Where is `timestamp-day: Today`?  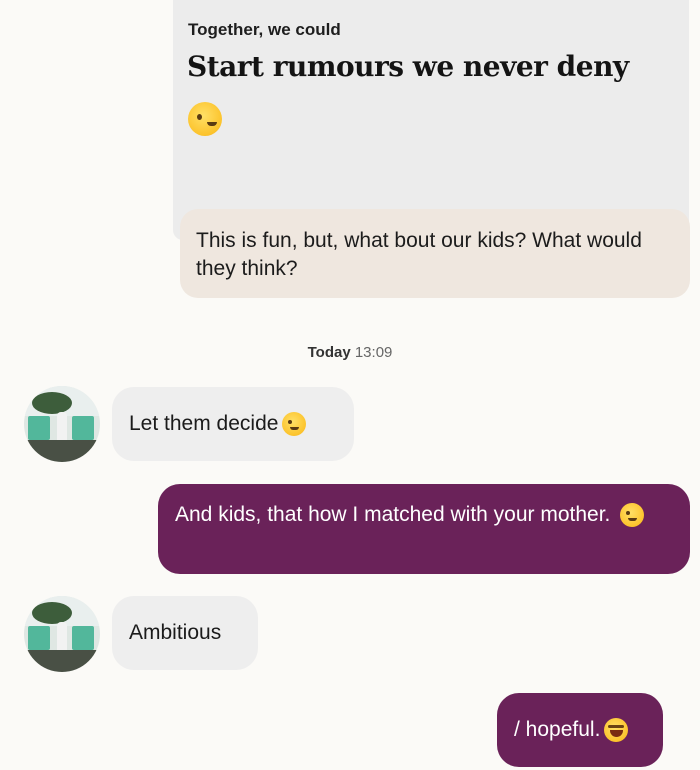
timestamp-day: Today is located at coordinates (329, 352).